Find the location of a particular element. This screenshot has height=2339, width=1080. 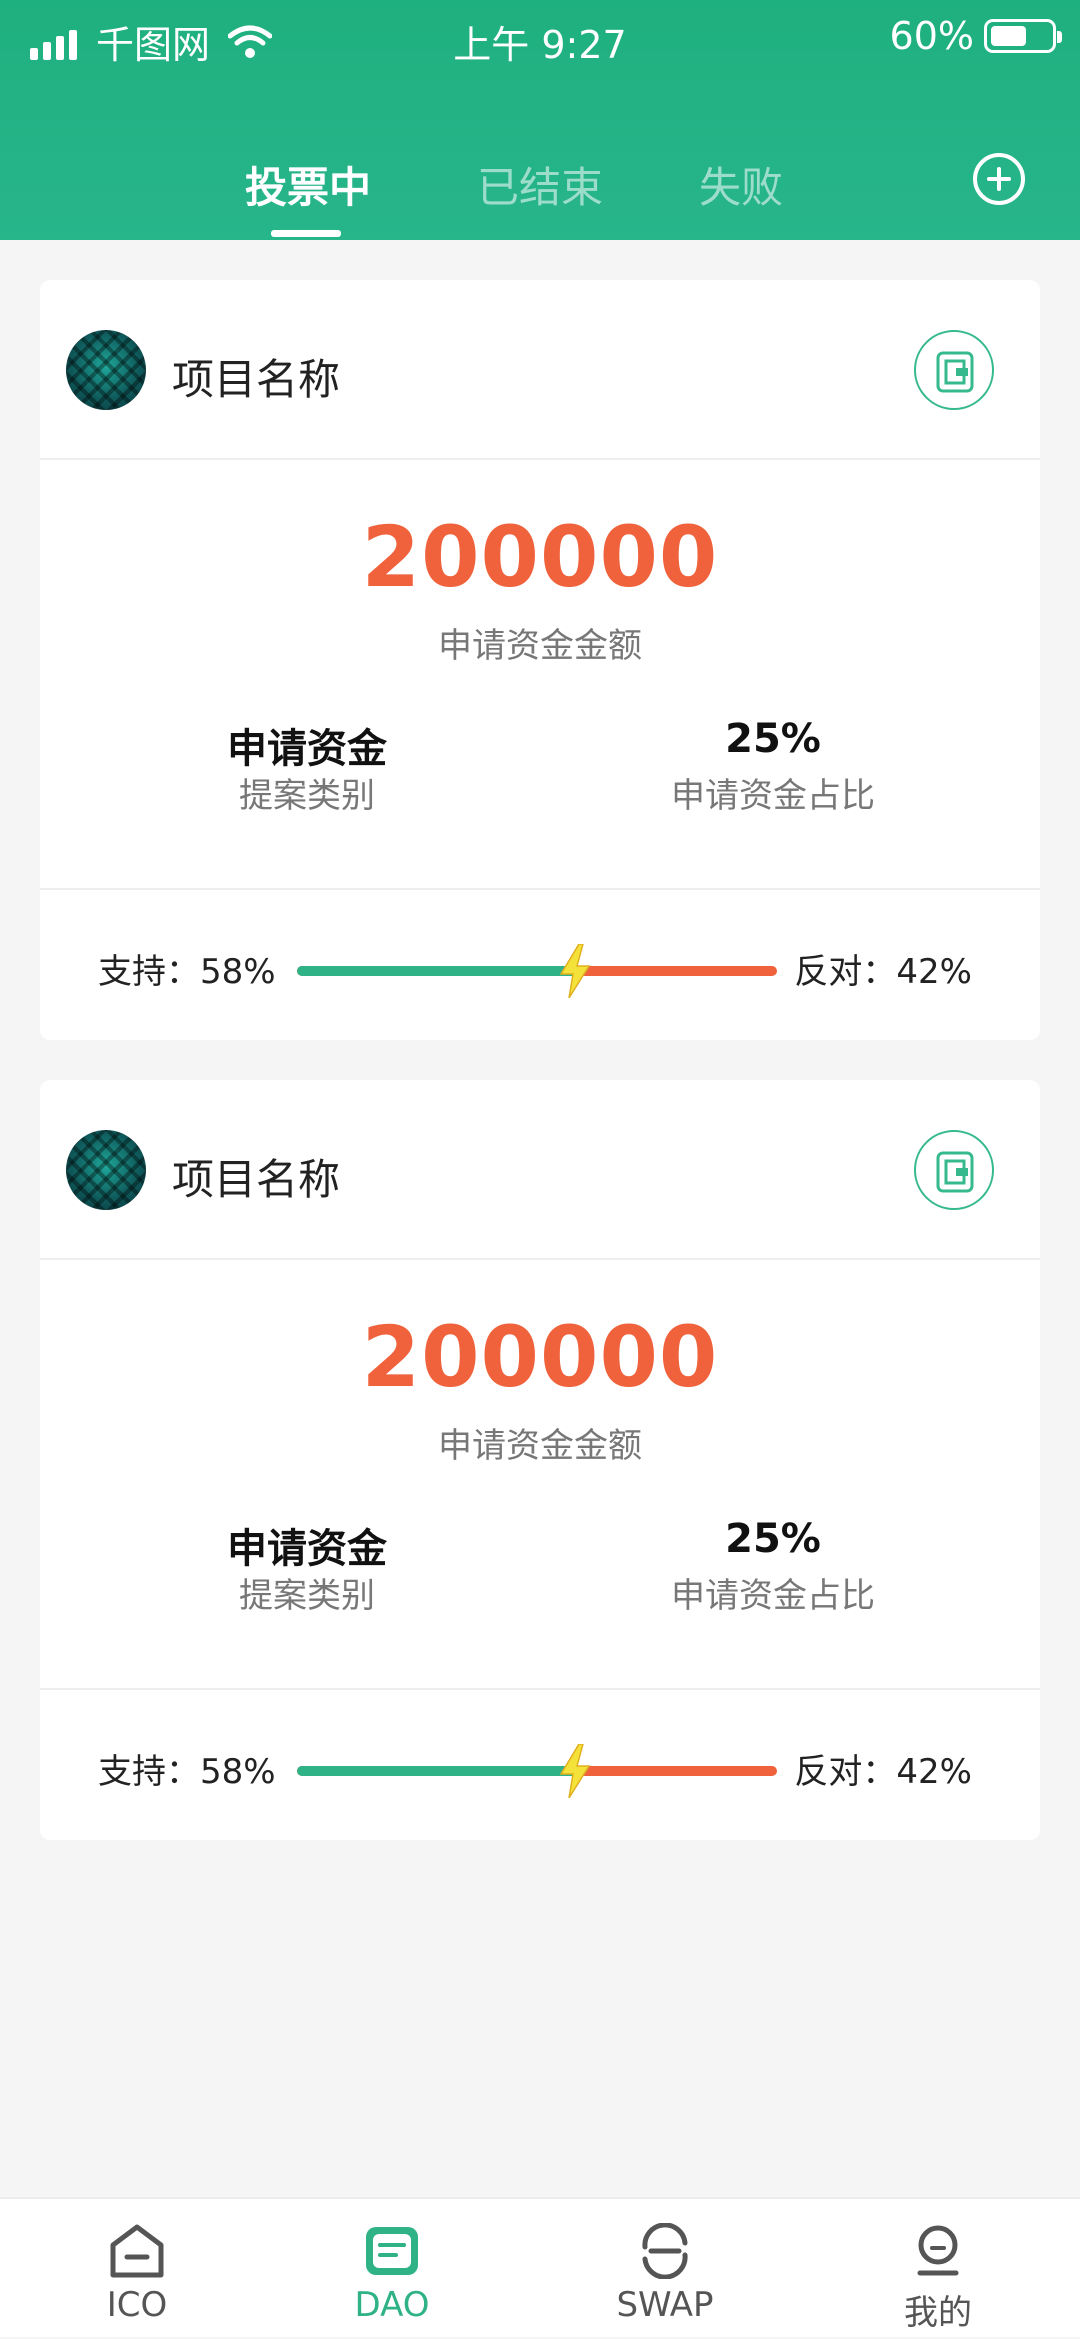

battery-percent: 60% is located at coordinates (931, 36).